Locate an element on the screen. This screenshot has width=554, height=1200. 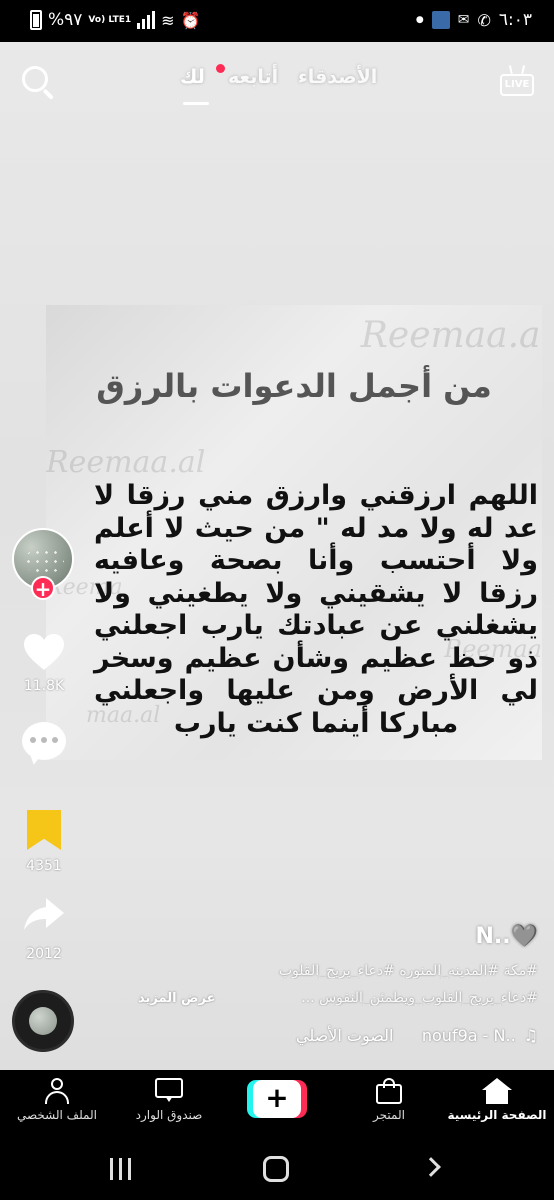
see-more-link: عرض المزيد is located at coordinates (177, 998).